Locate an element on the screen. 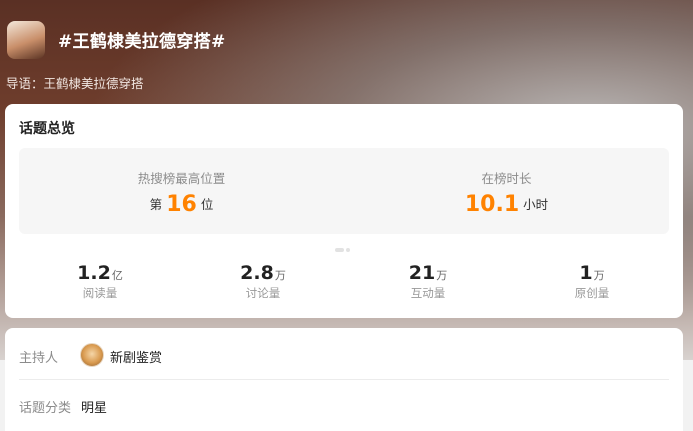  stat-value: 1 is located at coordinates (586, 273).